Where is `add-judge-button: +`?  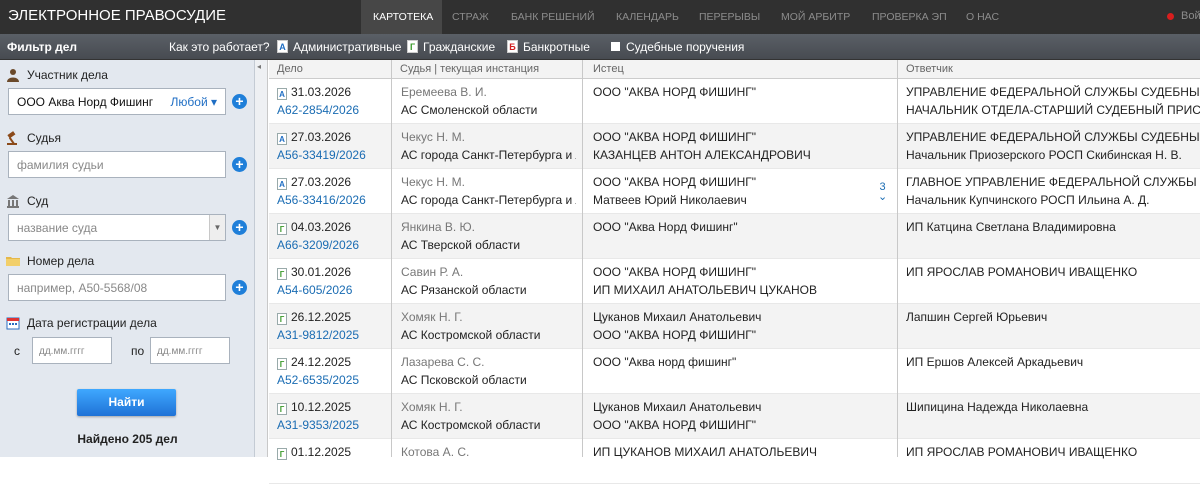
add-judge-button: + is located at coordinates (239, 164).